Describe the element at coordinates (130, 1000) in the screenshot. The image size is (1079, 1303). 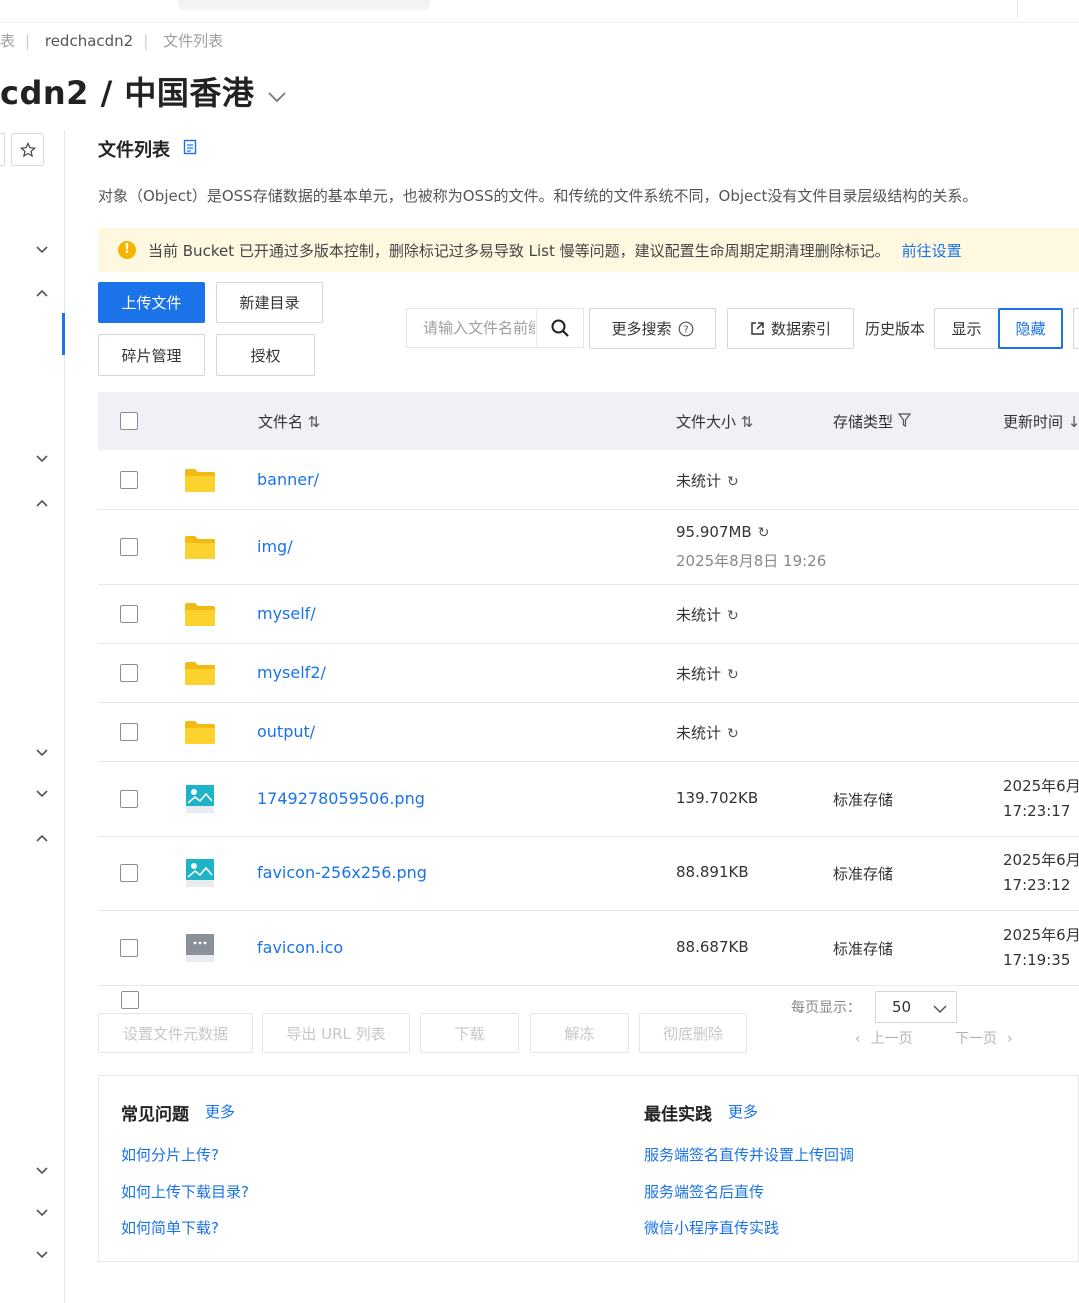
I see `bulk-select-checkbox` at that location.